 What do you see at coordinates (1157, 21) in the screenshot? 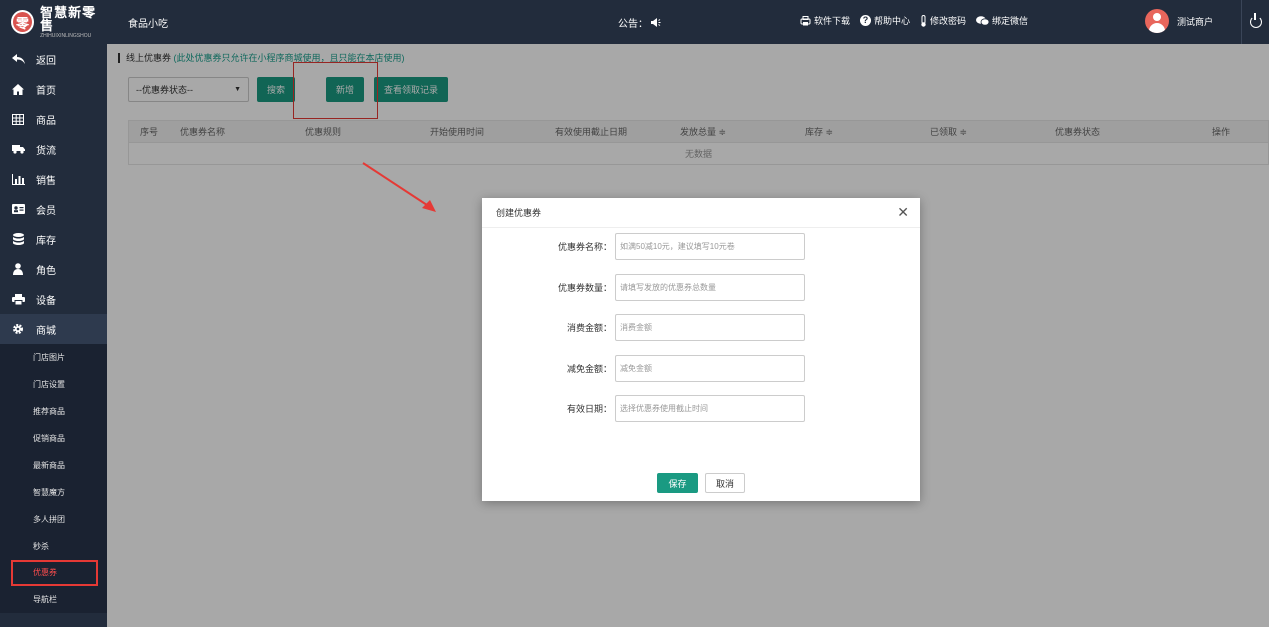
I see `avatar` at bounding box center [1157, 21].